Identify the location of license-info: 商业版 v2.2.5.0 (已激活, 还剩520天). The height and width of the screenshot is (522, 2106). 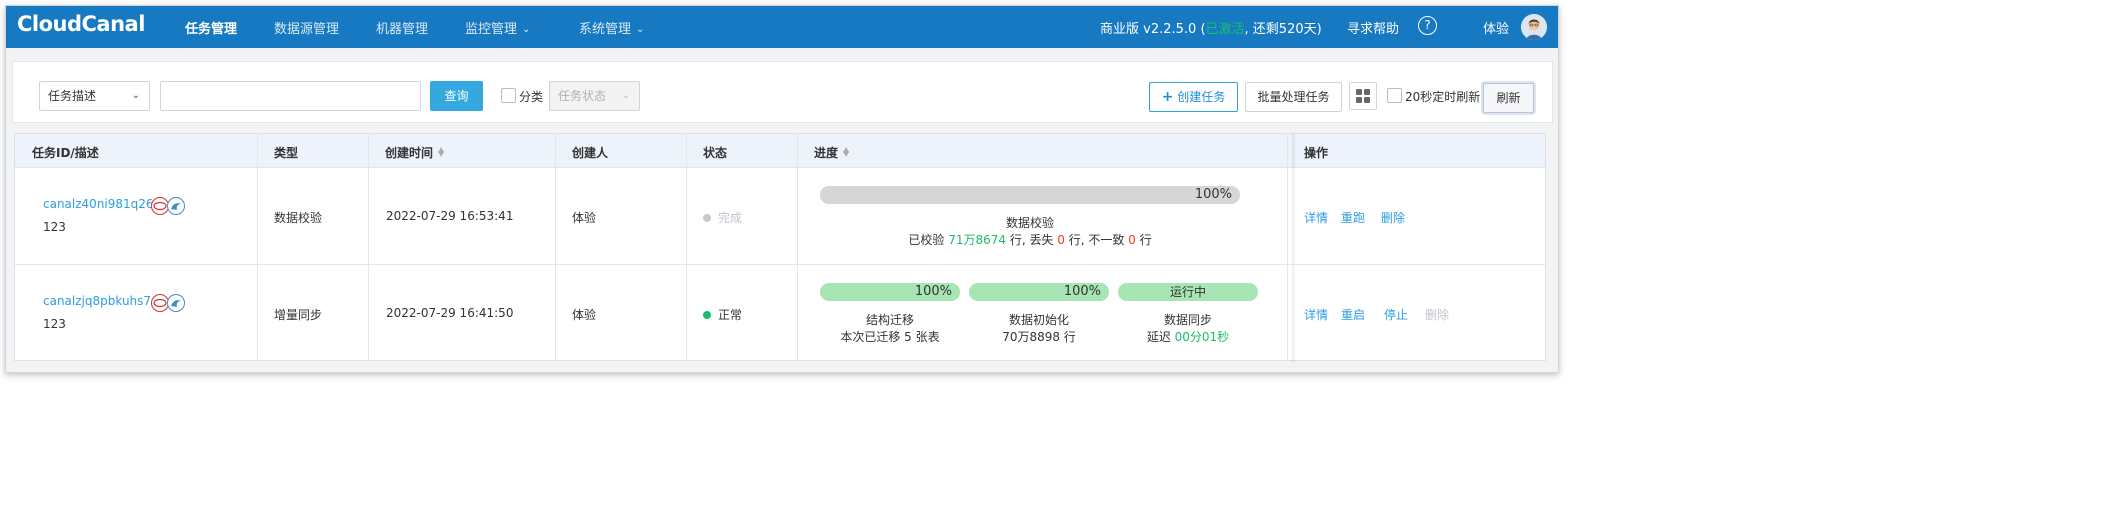
(1211, 27).